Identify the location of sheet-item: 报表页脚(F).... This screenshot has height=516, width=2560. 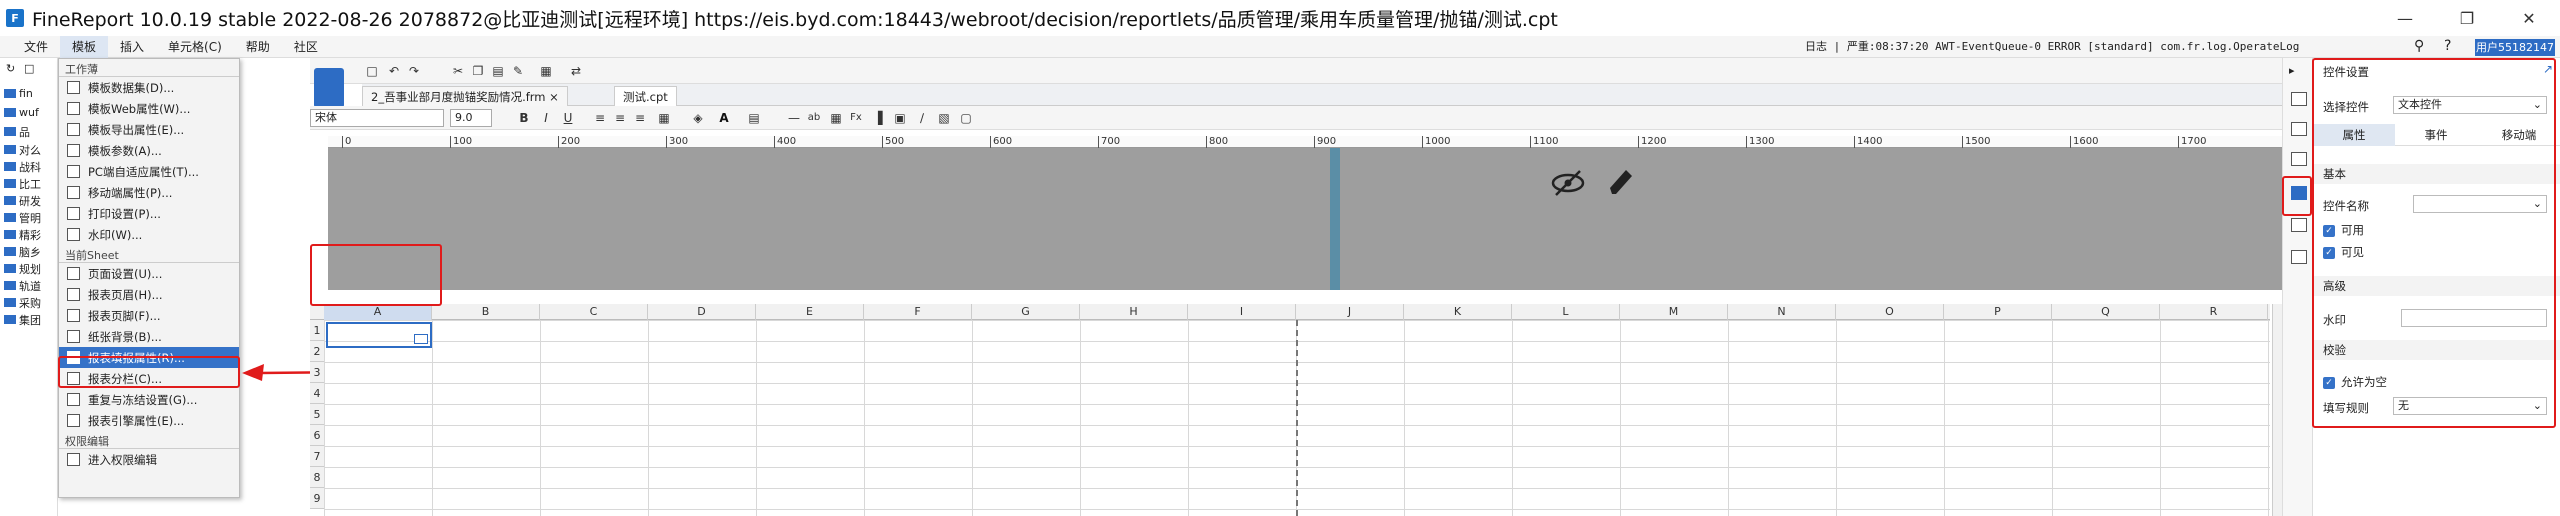
(149, 315).